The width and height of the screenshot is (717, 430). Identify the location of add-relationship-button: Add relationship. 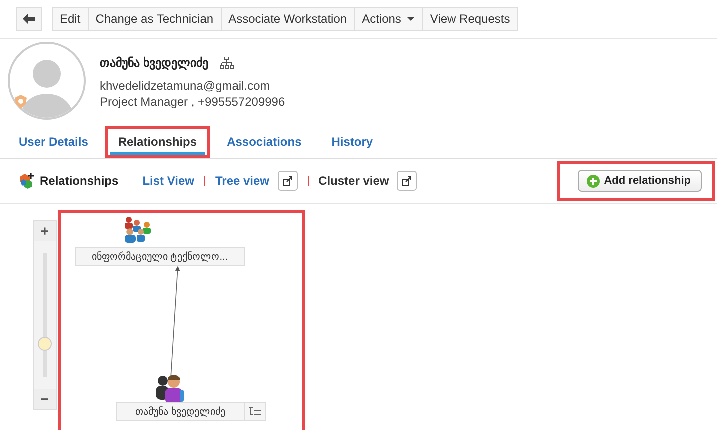
(640, 181).